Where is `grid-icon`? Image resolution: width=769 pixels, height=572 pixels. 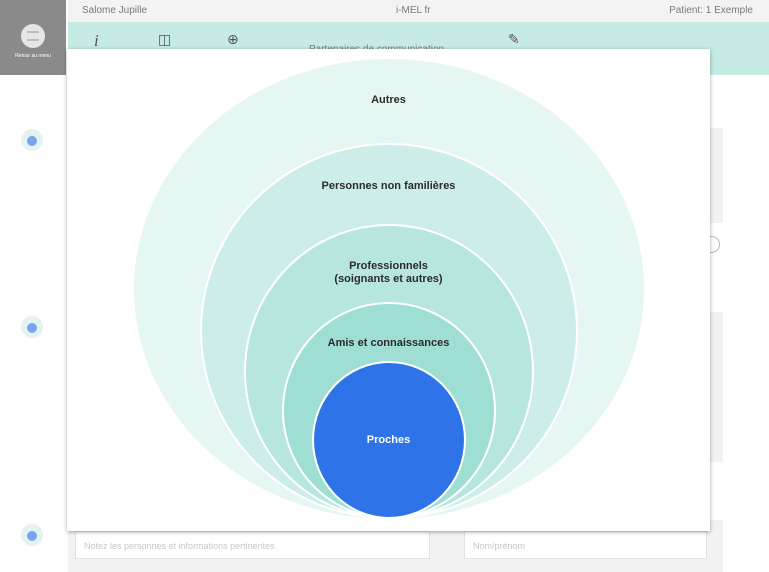 grid-icon is located at coordinates (33, 36).